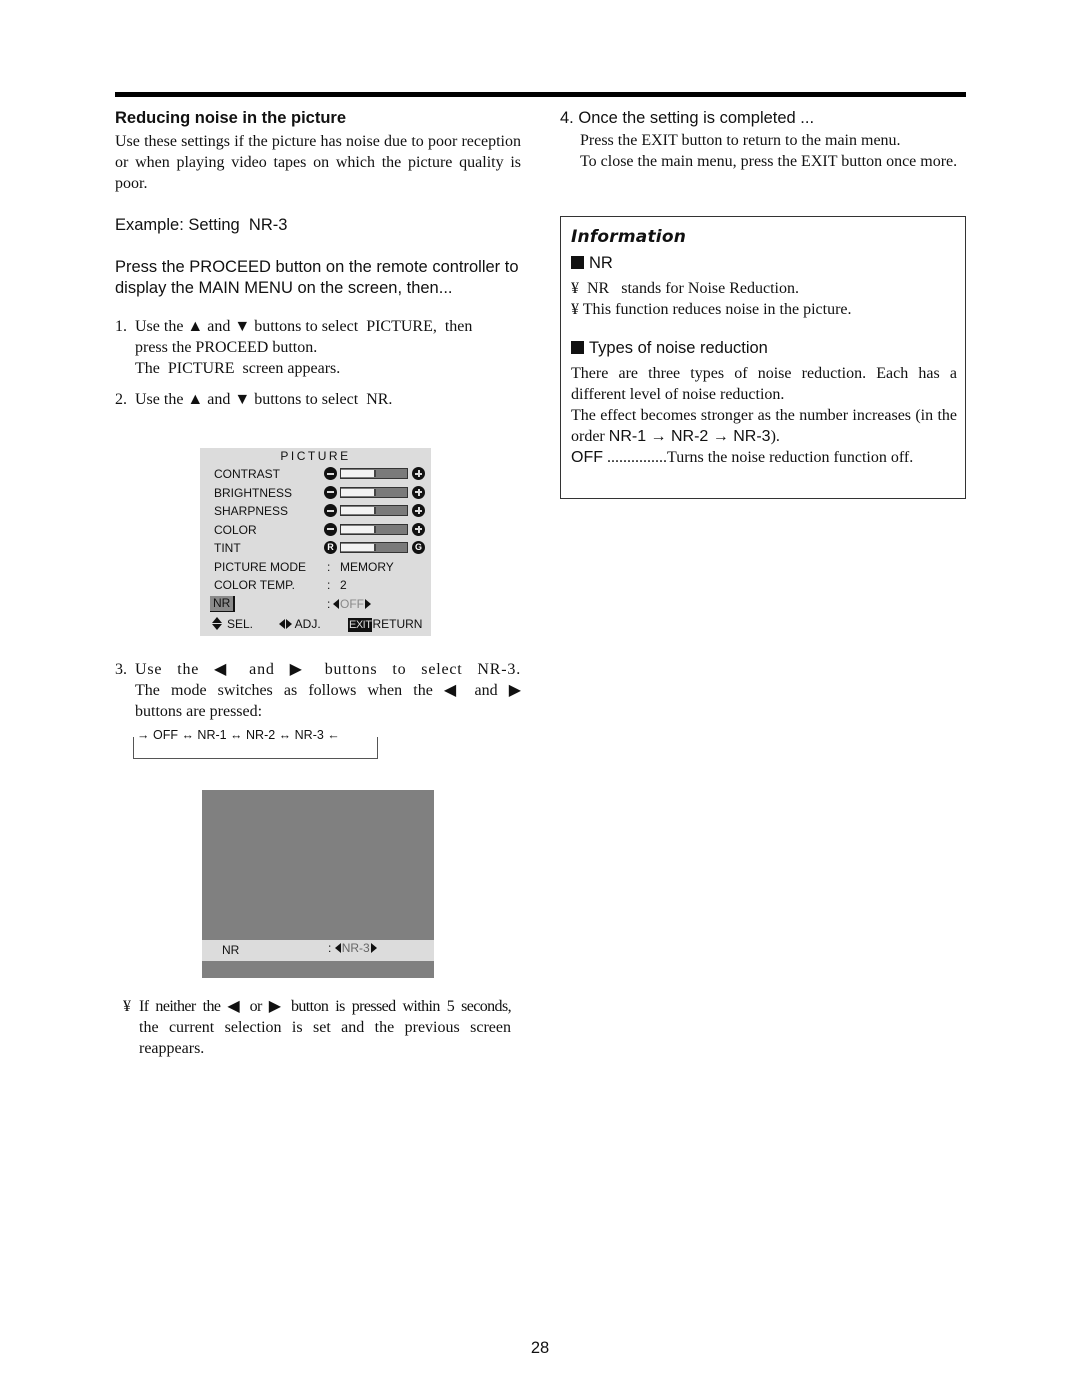 The height and width of the screenshot is (1397, 1080). What do you see at coordinates (629, 237) in the screenshot?
I see `information-title: Information` at bounding box center [629, 237].